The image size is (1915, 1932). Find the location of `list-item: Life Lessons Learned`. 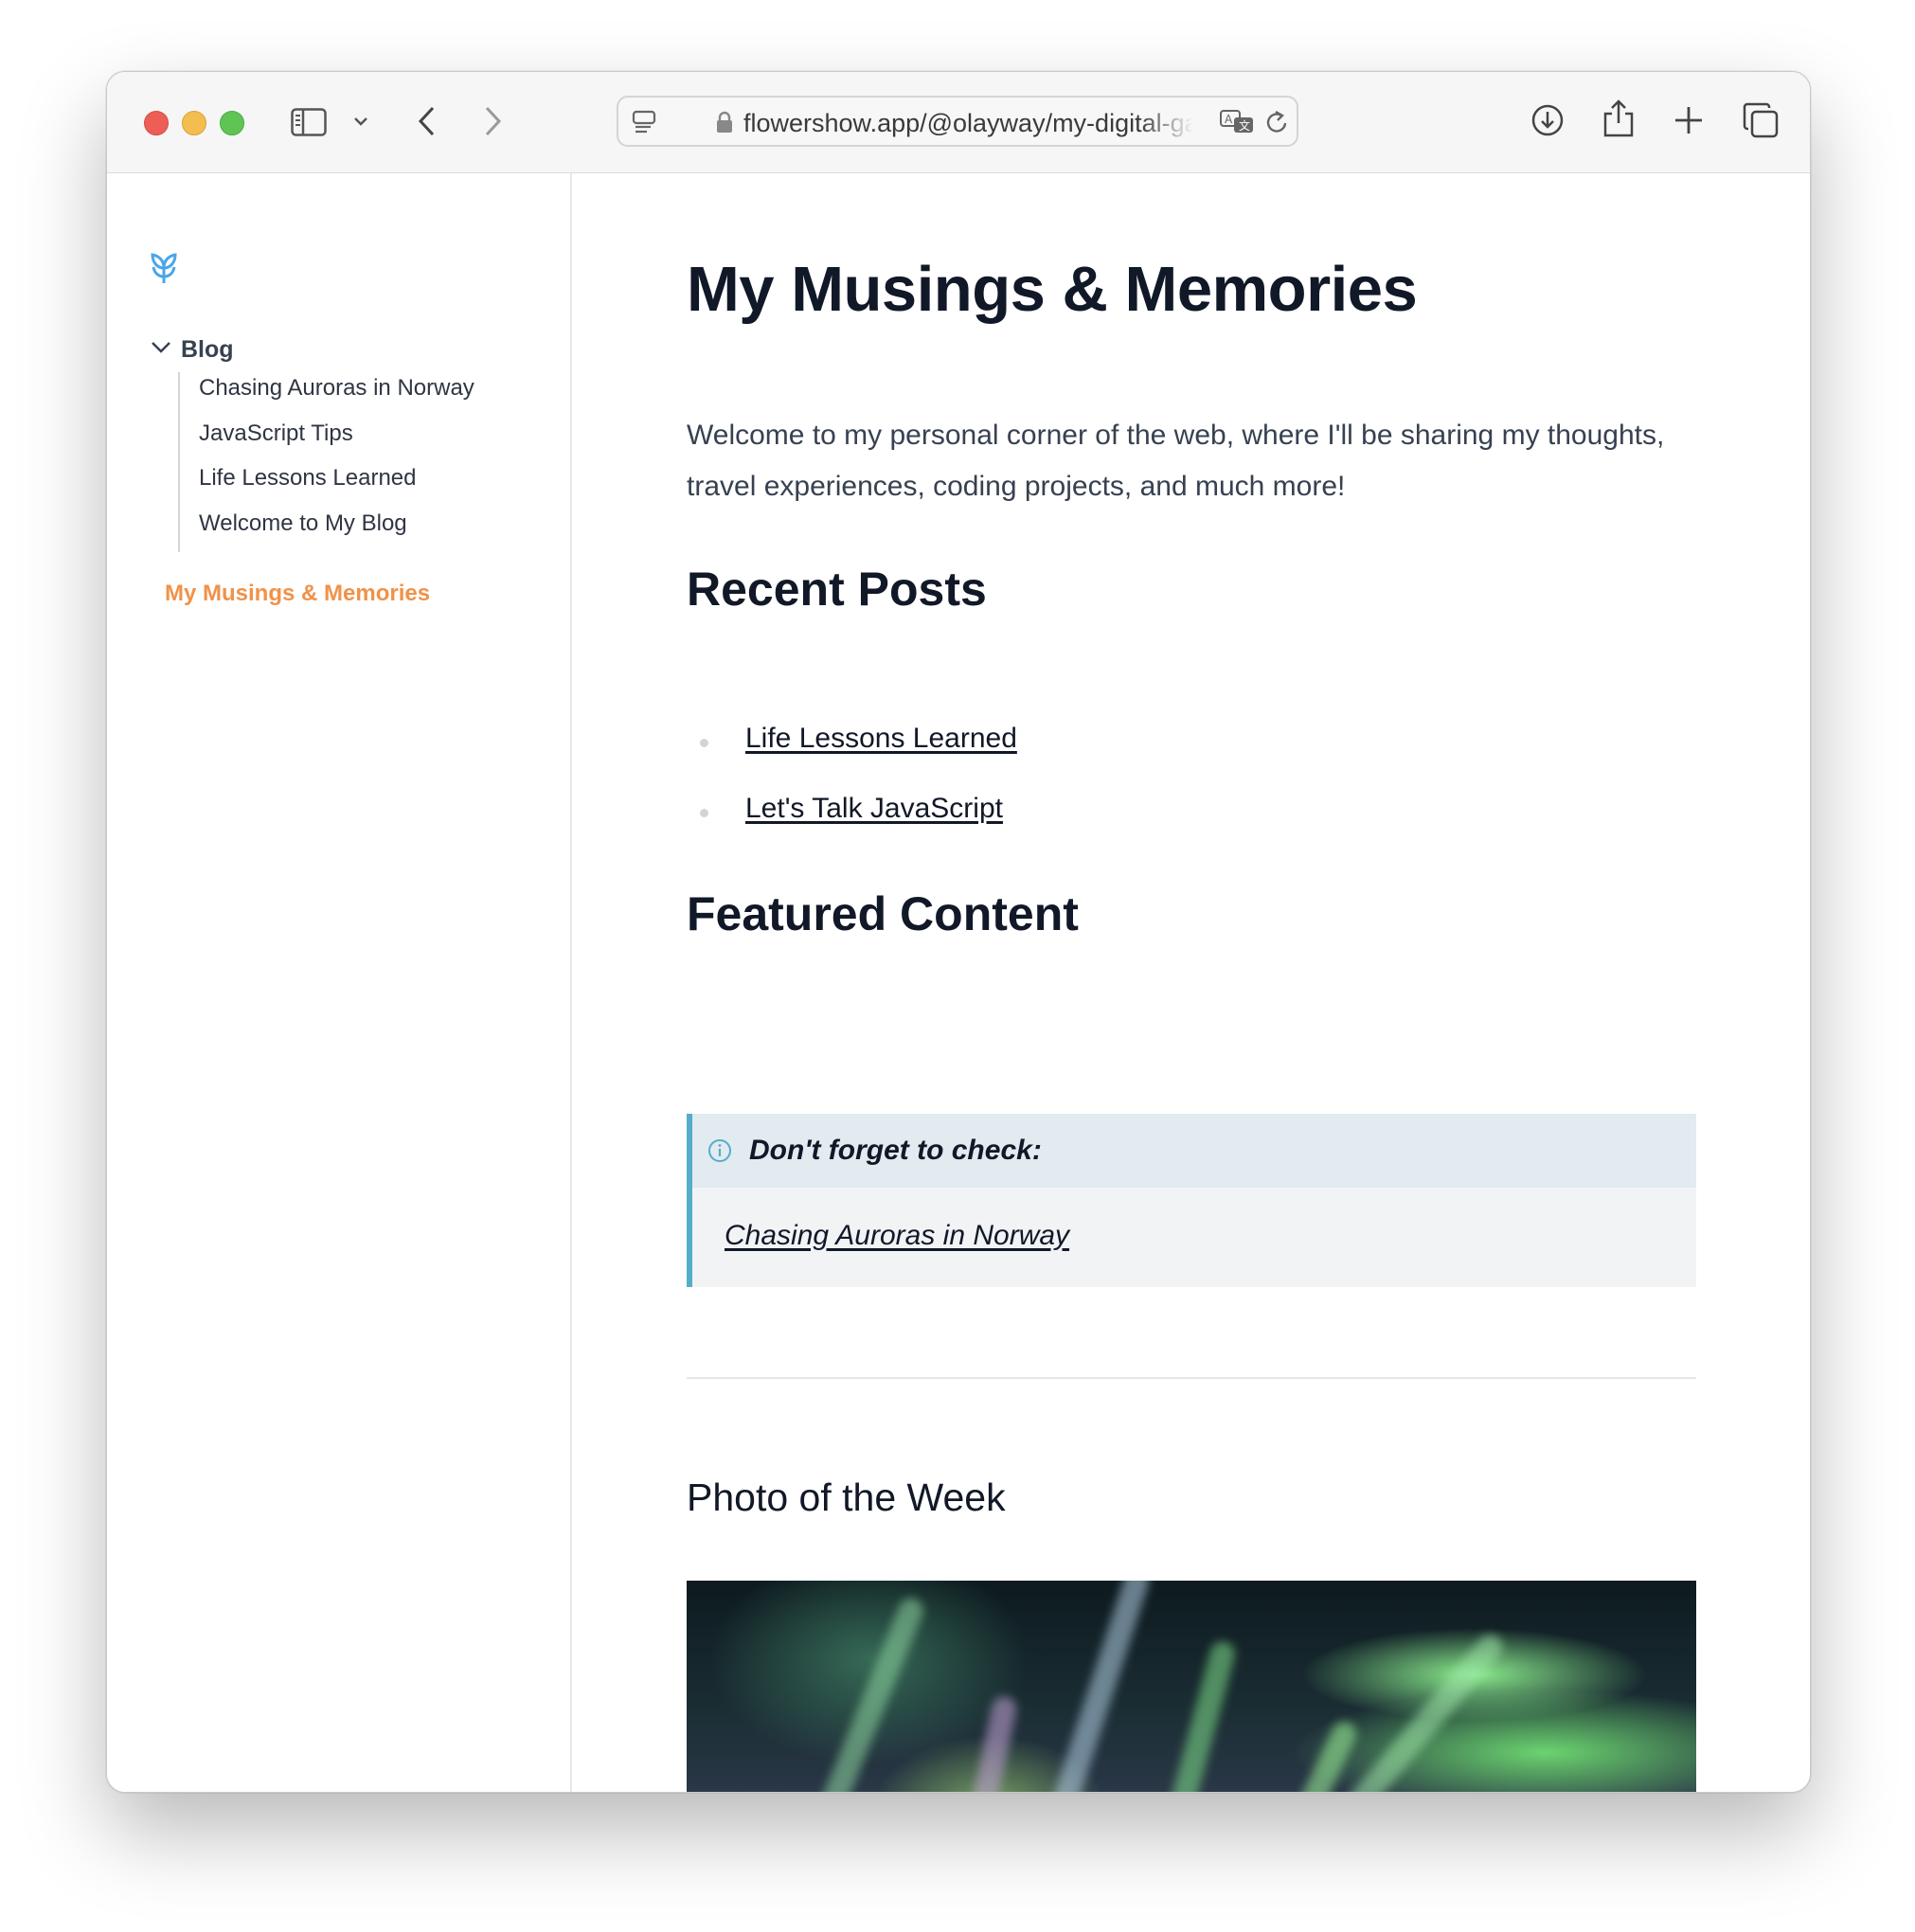

list-item: Life Lessons Learned is located at coordinates (852, 758).